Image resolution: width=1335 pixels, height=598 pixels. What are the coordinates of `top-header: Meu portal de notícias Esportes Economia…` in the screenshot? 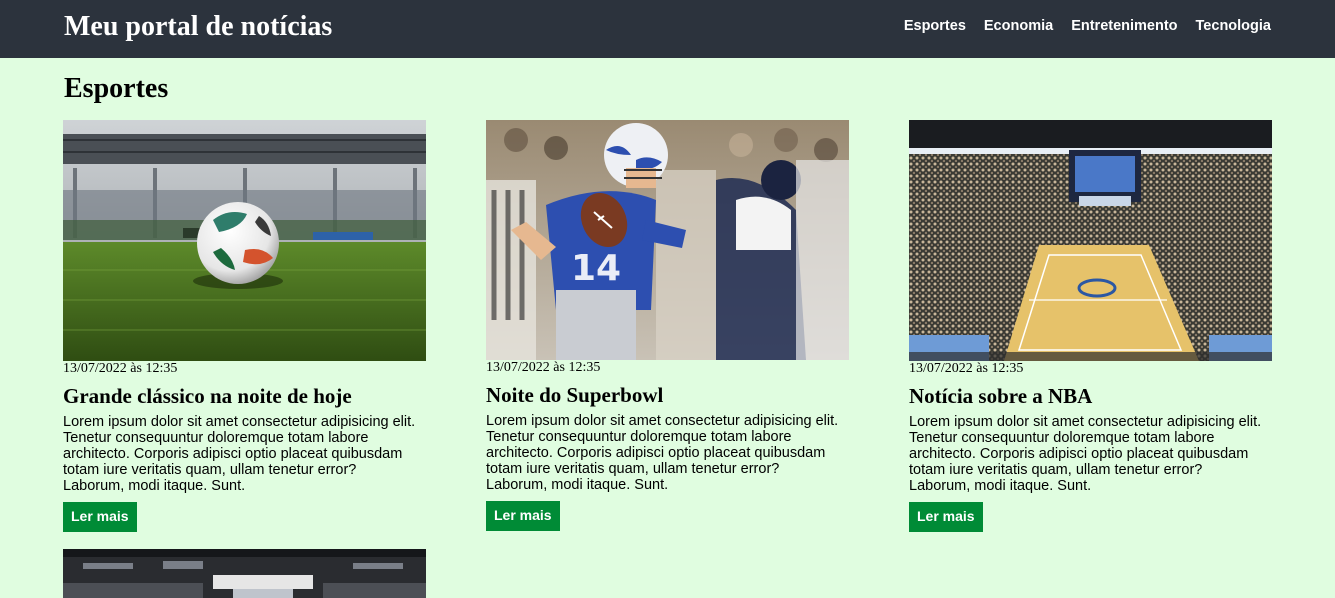 It's located at (667, 29).